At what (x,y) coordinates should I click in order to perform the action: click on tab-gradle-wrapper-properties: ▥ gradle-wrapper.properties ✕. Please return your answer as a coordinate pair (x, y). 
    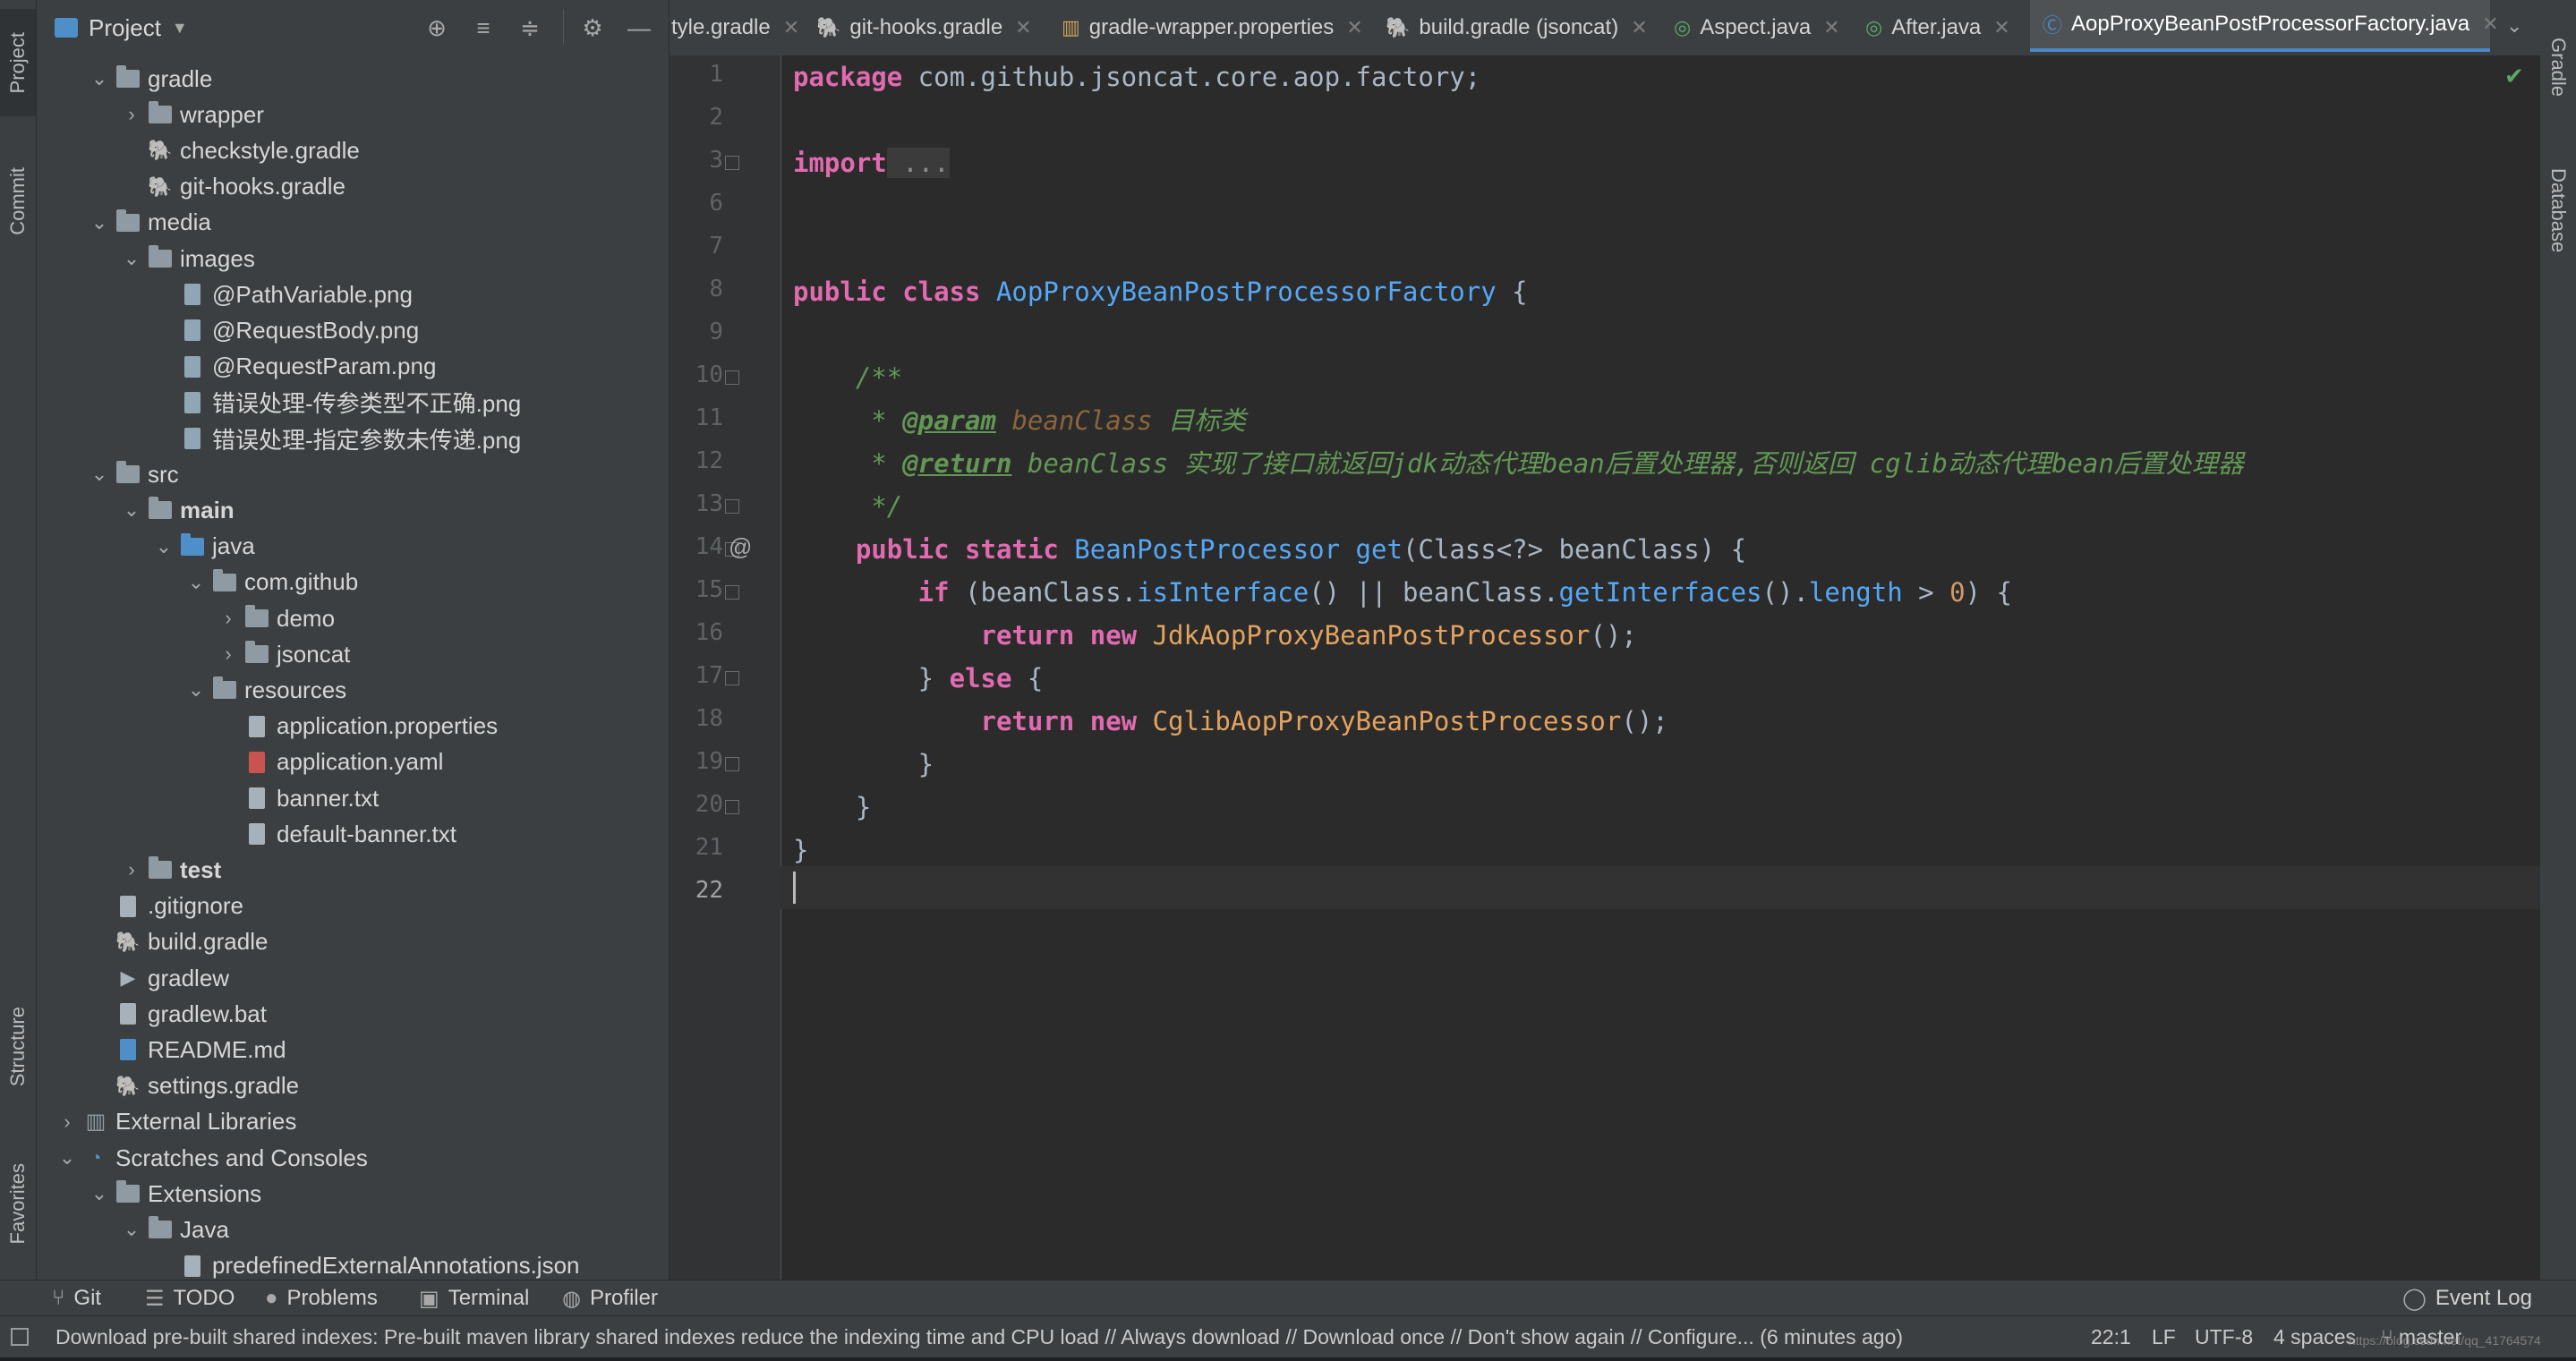
    Looking at the image, I should click on (1222, 27).